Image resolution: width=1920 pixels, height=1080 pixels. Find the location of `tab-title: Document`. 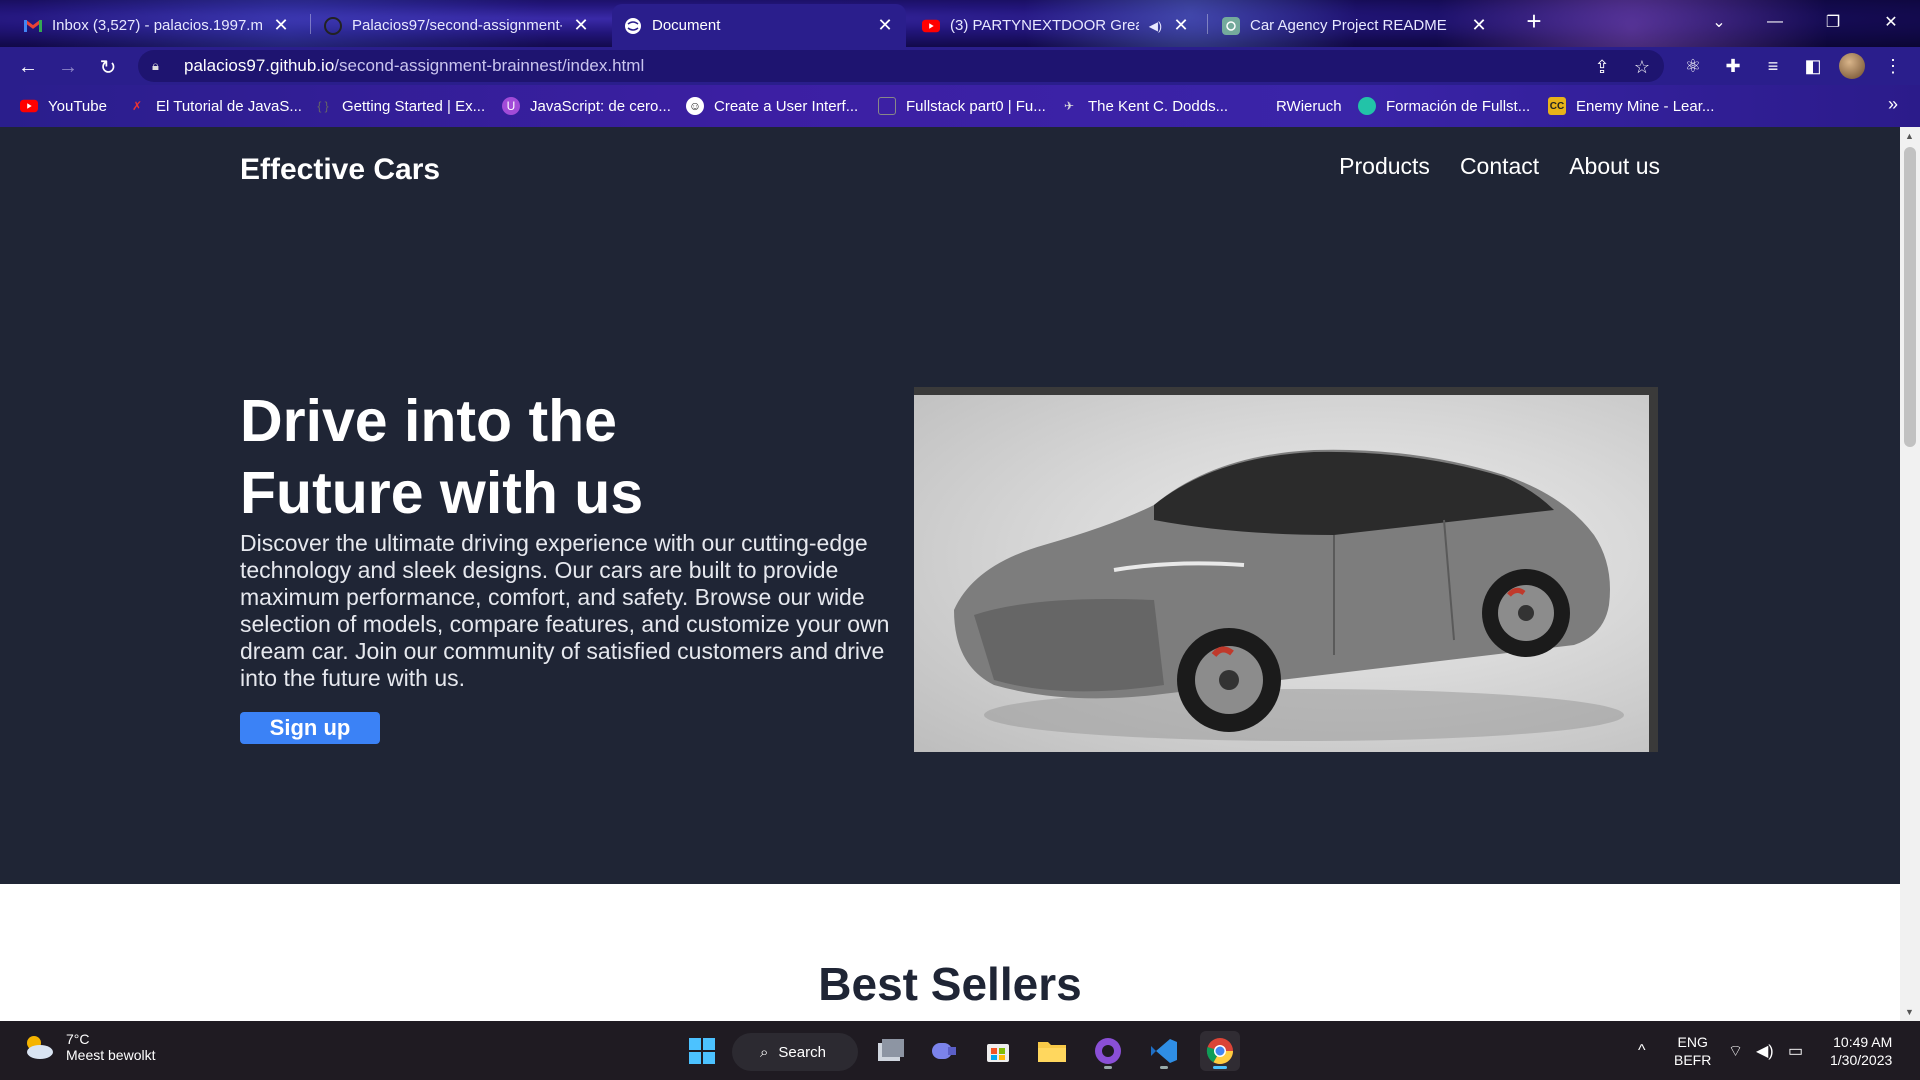

tab-title: Document is located at coordinates (686, 25).